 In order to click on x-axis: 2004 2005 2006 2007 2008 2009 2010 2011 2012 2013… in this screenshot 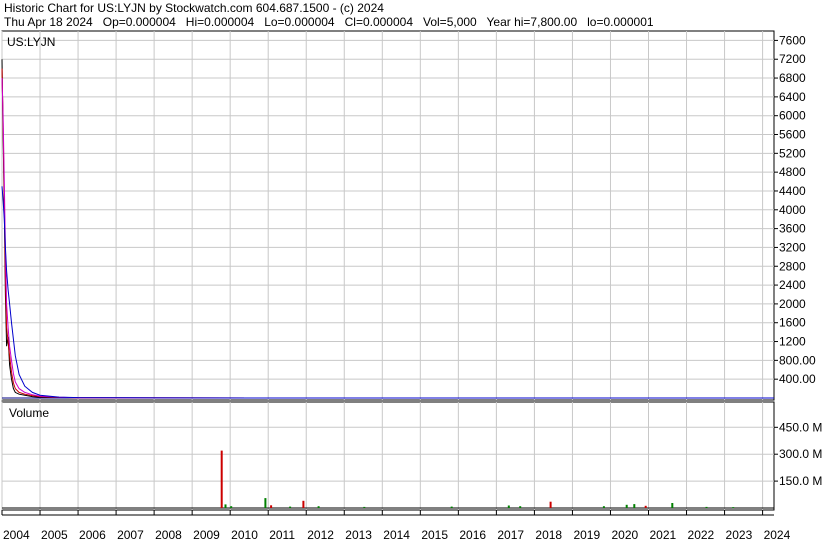, I will do `click(396, 526)`.